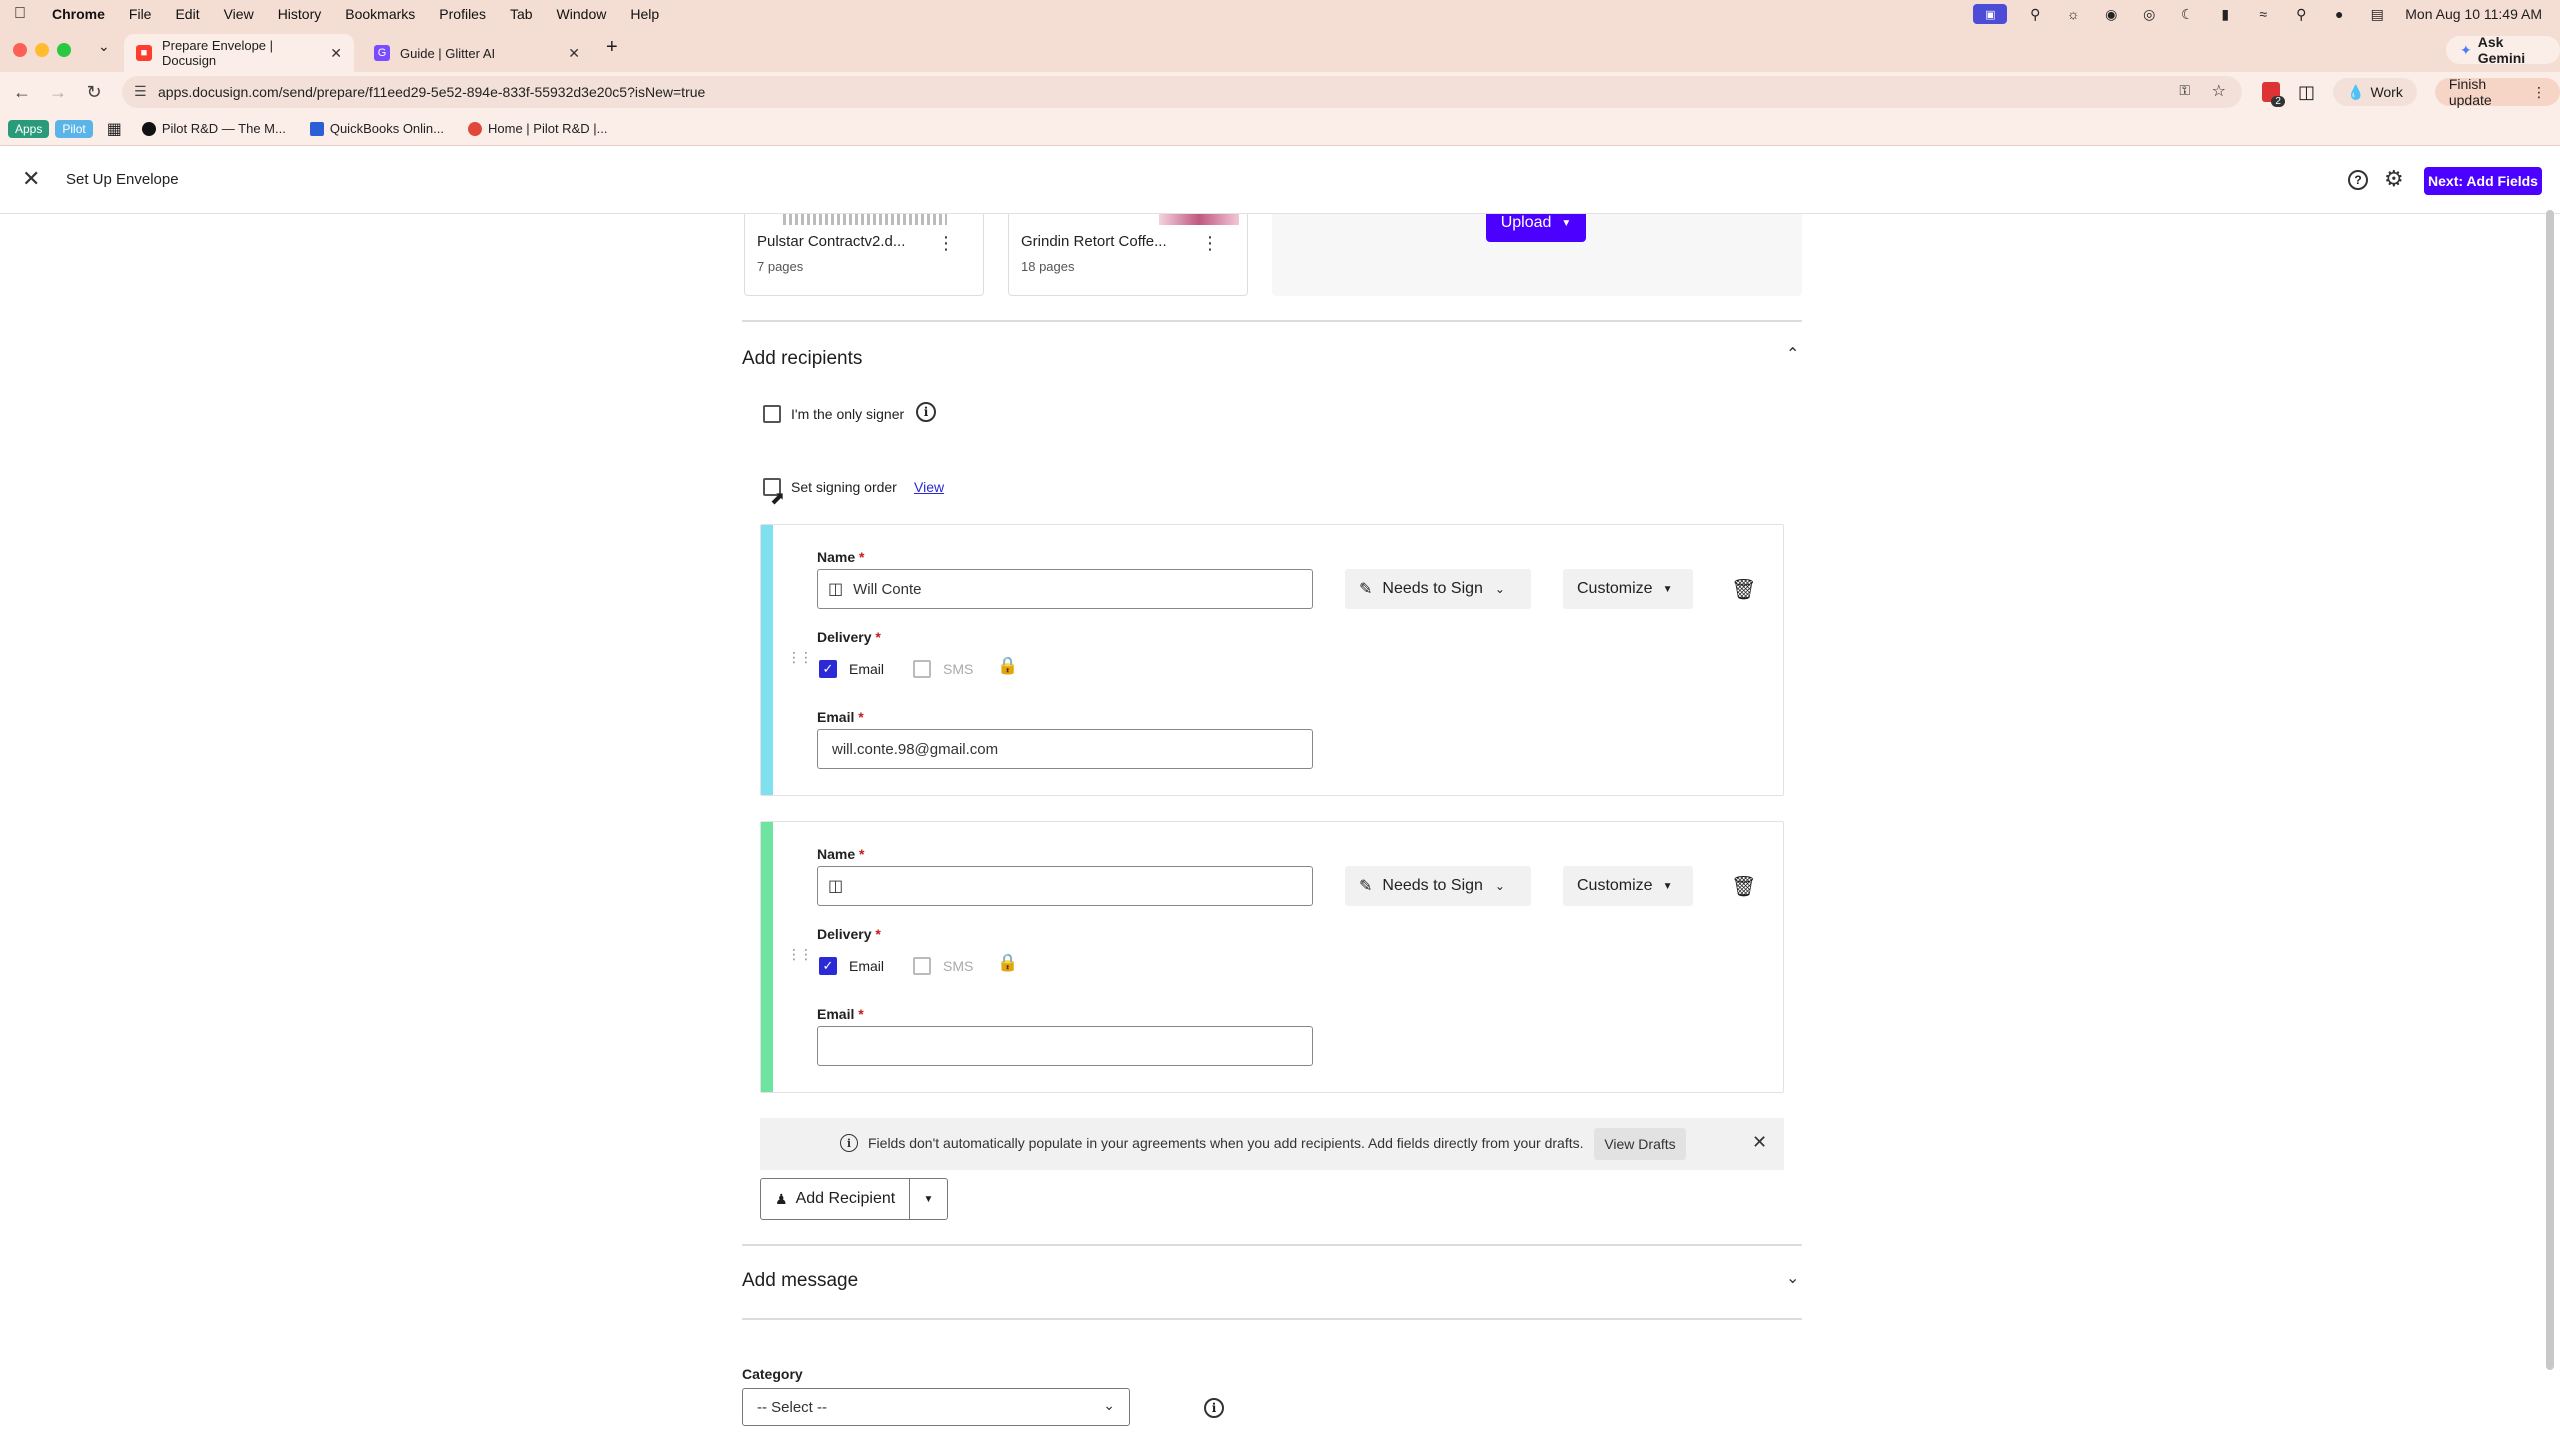  What do you see at coordinates (2149, 14) in the screenshot?
I see `focus-icon: ◎` at bounding box center [2149, 14].